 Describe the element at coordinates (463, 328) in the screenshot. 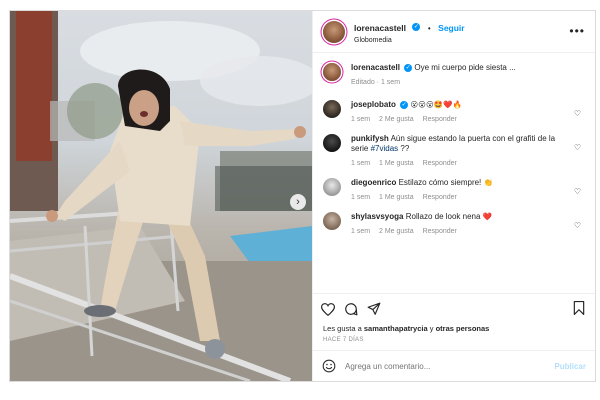

I see `likes-others-link: otras personas` at that location.